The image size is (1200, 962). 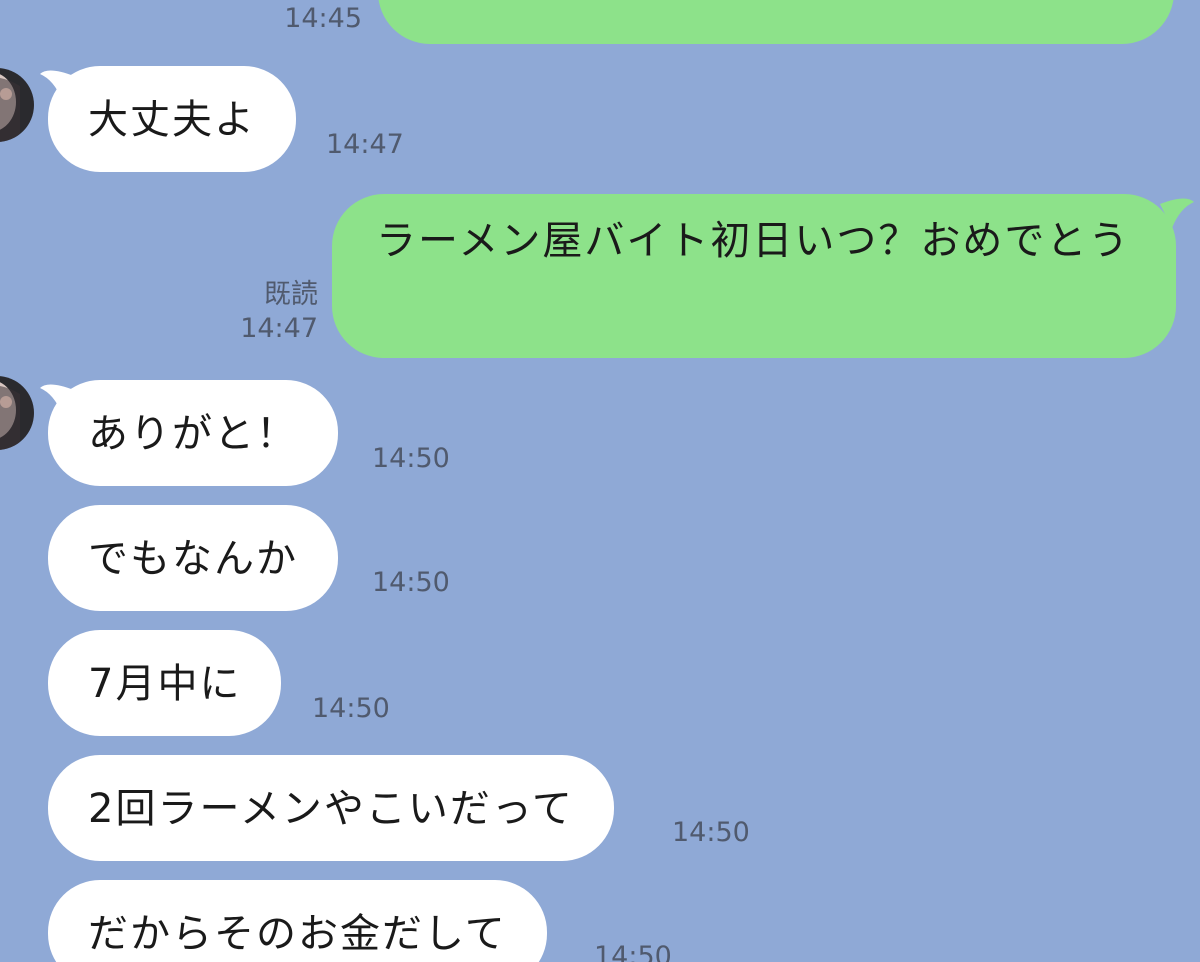 What do you see at coordinates (291, 294) in the screenshot?
I see `read-receipt: 既読` at bounding box center [291, 294].